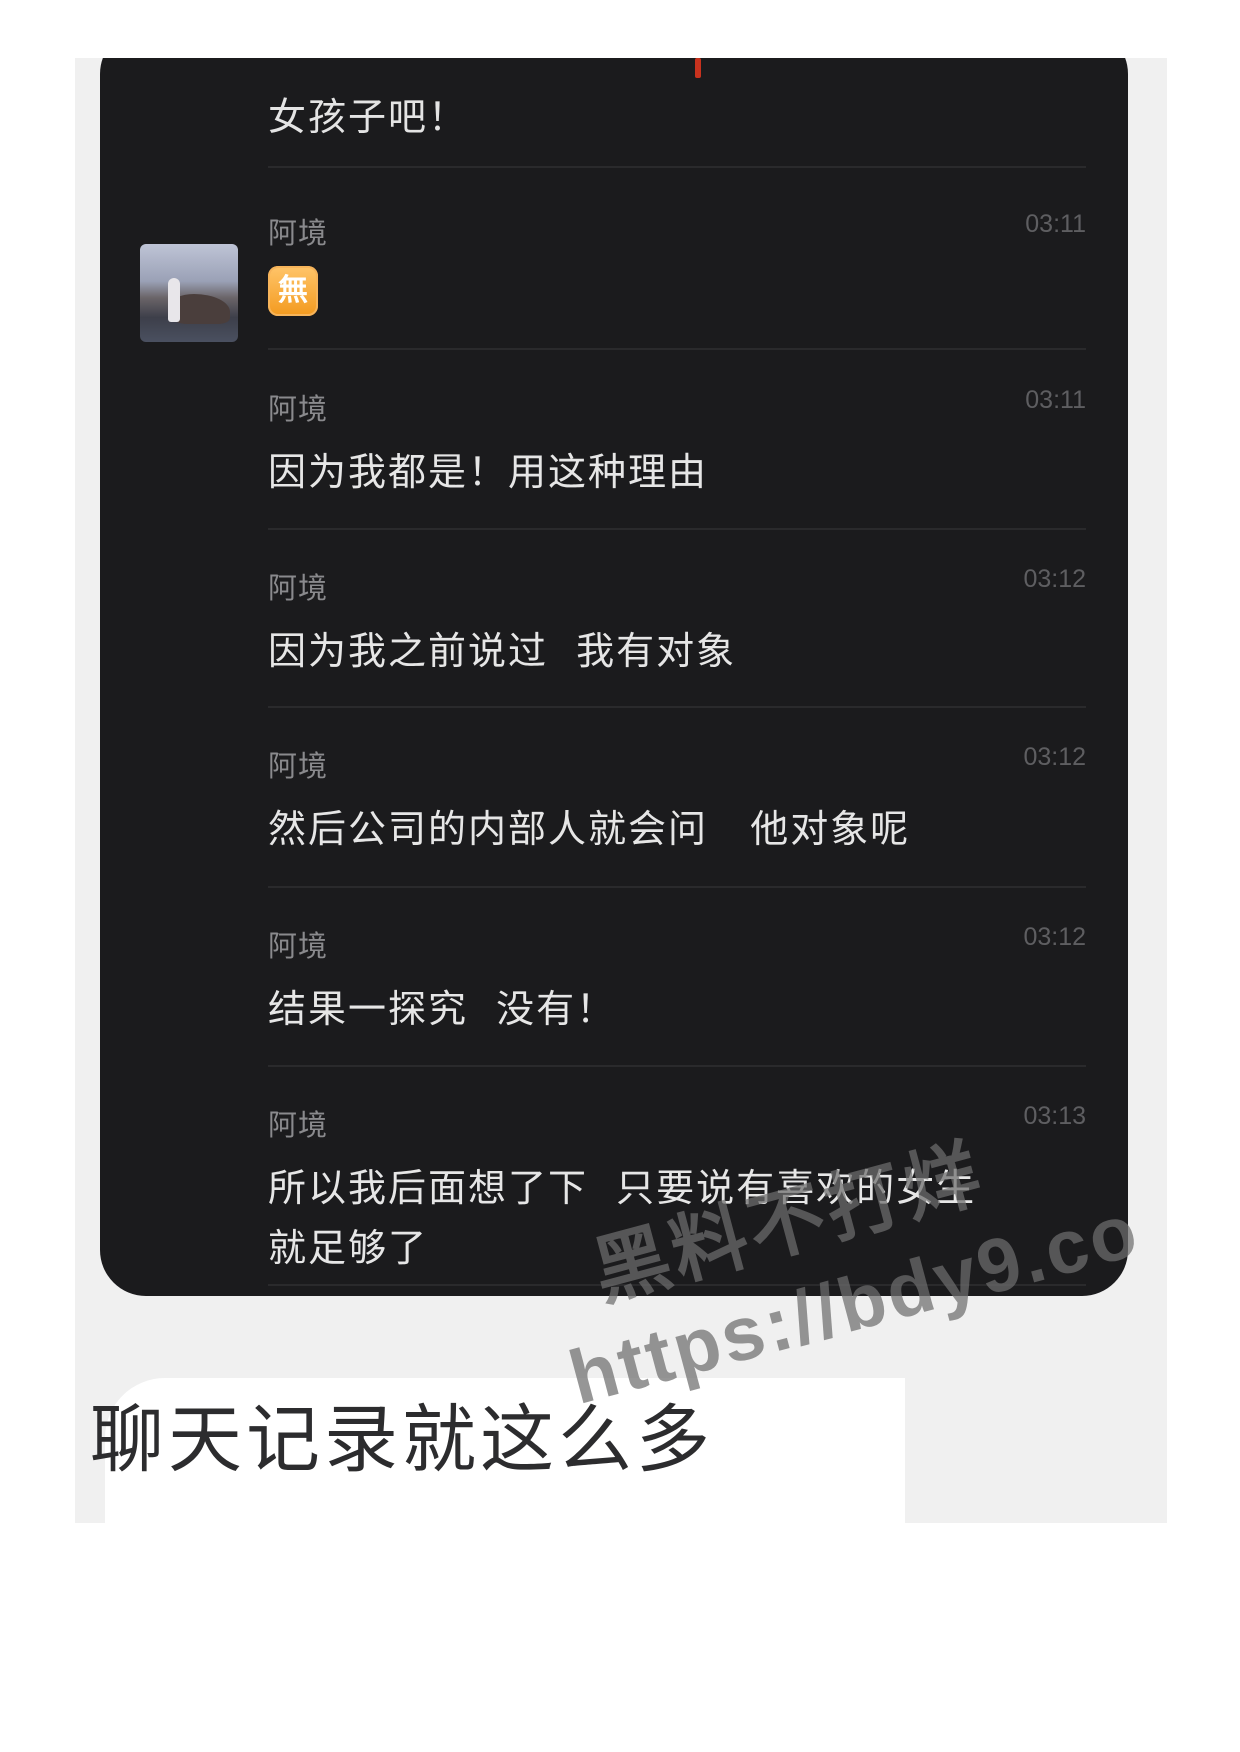 Image resolution: width=1240 pixels, height=1752 pixels. I want to click on message-time: 03:13, so click(1054, 1116).